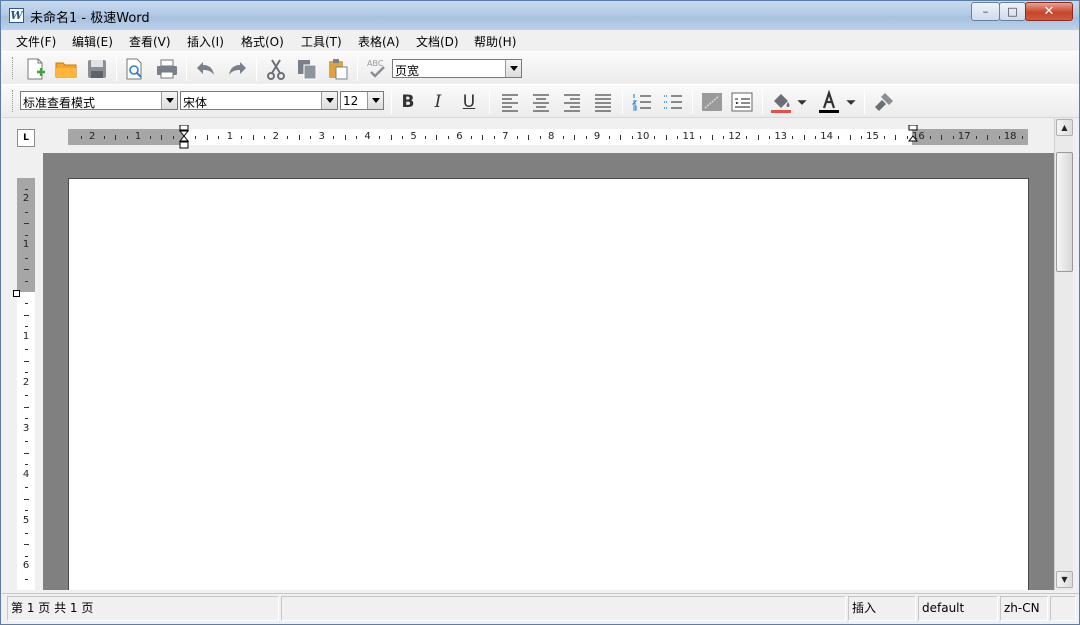 The width and height of the screenshot is (1080, 625). What do you see at coordinates (16, 293) in the screenshot?
I see `top-margin-marker` at bounding box center [16, 293].